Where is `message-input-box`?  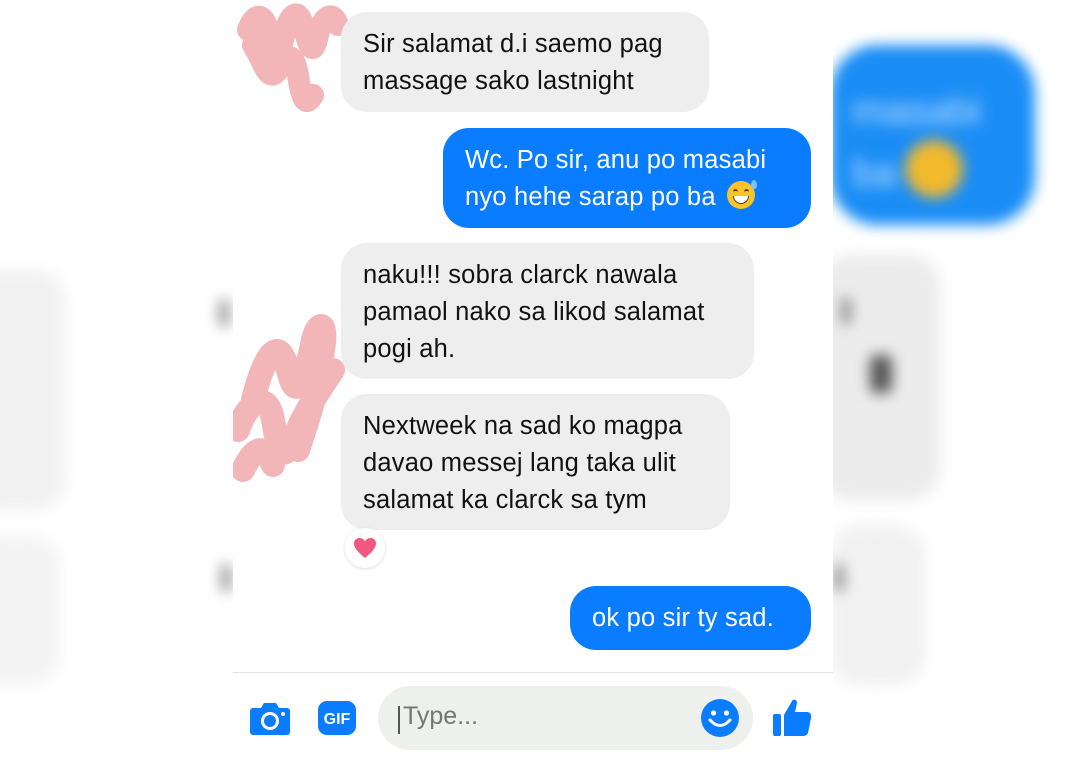
message-input-box is located at coordinates (565, 718).